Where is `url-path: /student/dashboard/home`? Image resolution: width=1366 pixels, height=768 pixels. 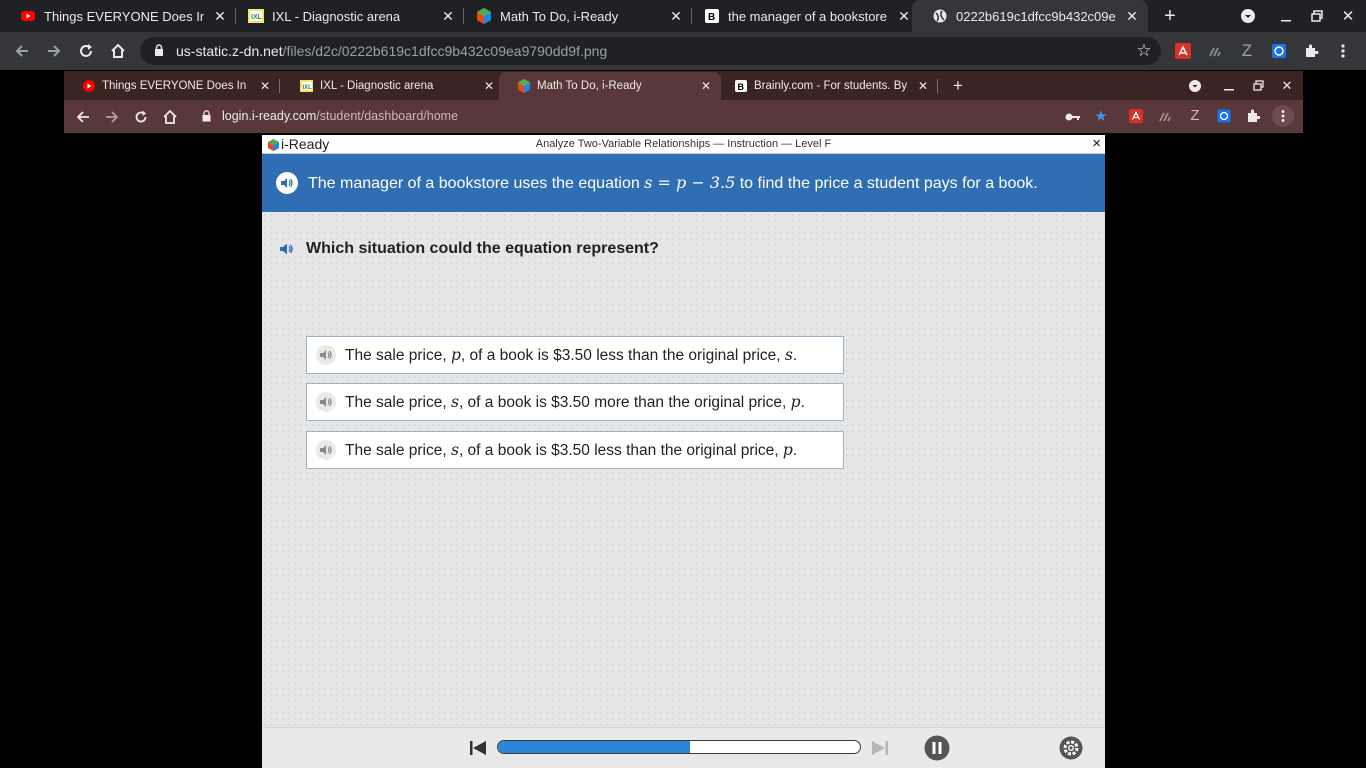
url-path: /student/dashboard/home is located at coordinates (387, 116).